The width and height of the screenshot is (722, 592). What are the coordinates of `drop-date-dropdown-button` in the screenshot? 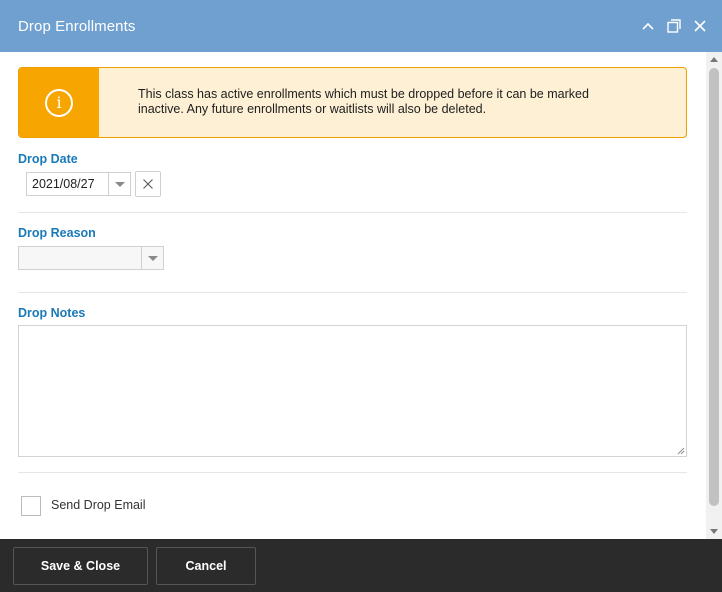 It's located at (119, 184).